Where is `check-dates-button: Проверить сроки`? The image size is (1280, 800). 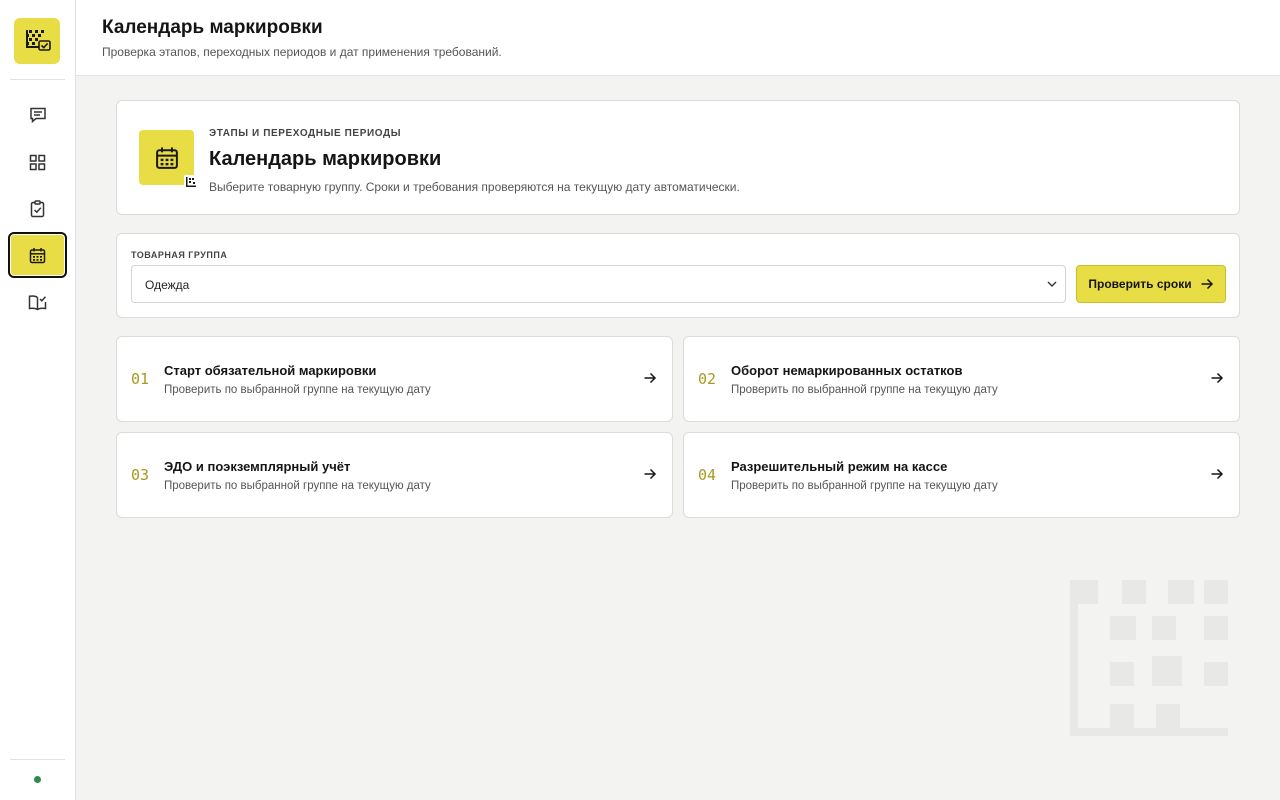 check-dates-button: Проверить сроки is located at coordinates (1151, 284).